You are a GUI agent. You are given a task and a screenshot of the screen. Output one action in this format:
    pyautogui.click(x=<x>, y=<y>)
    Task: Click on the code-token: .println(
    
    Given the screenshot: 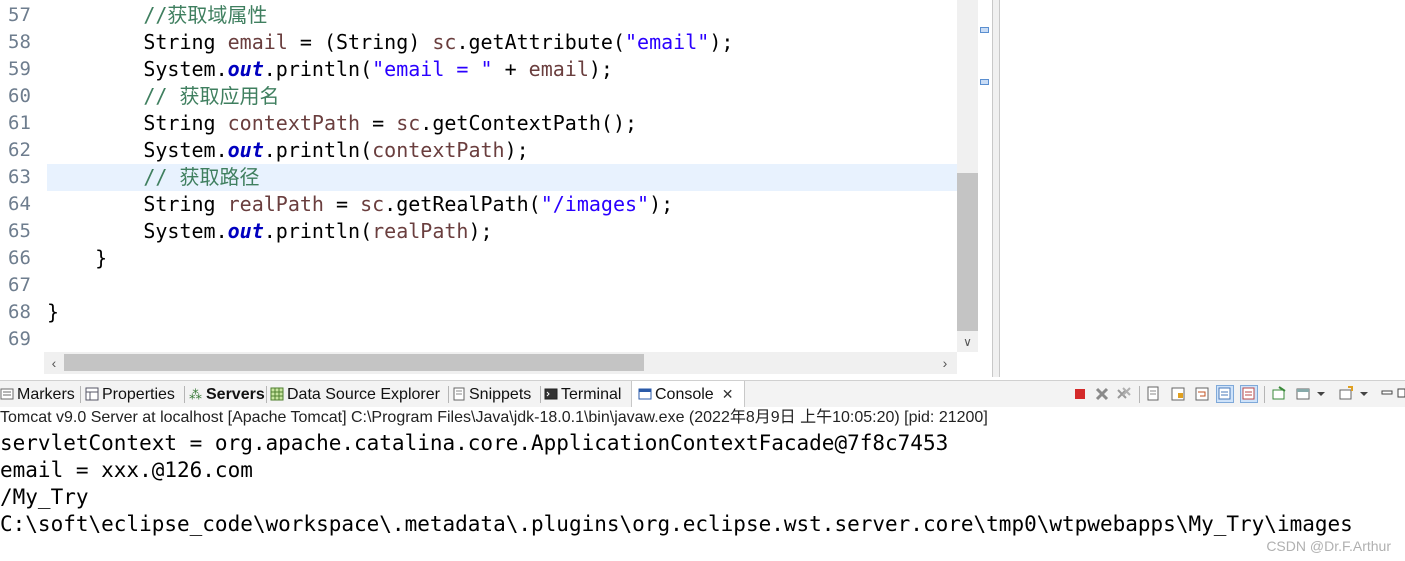 What is the action you would take?
    pyautogui.click(x=318, y=231)
    